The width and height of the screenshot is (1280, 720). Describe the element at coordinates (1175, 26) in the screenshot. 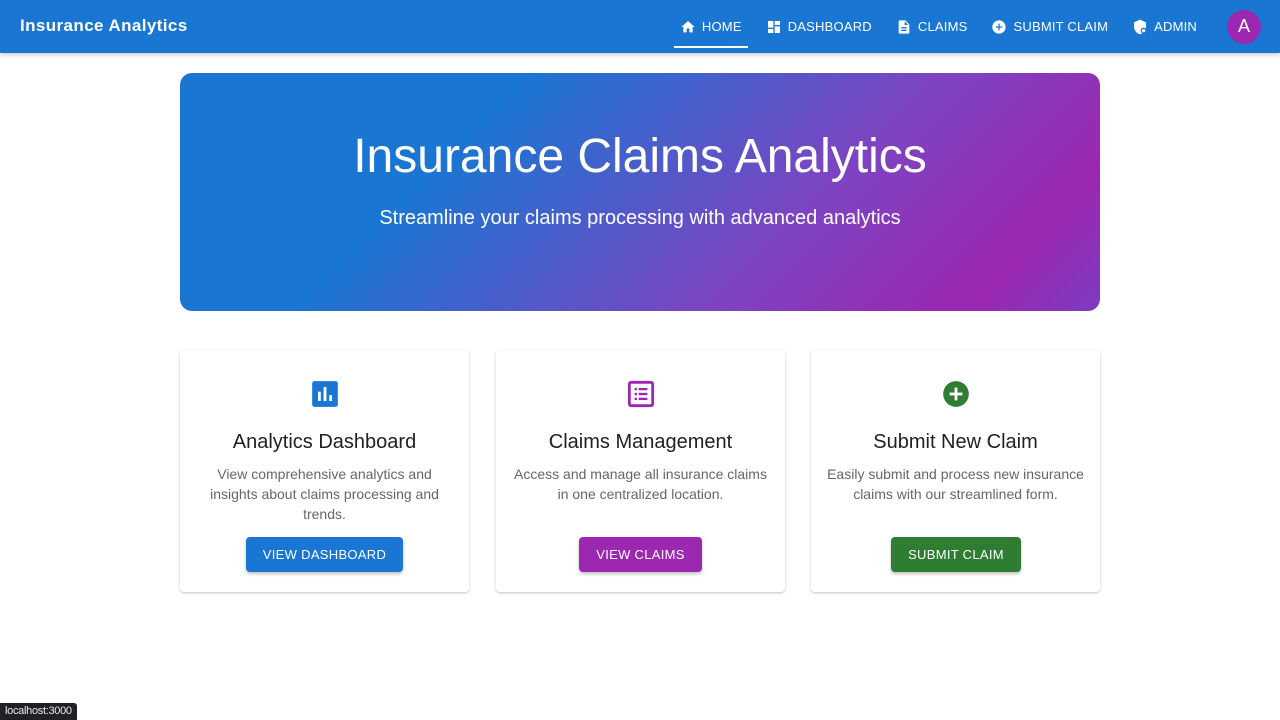

I see `nav-admin-label: ADMIN` at that location.